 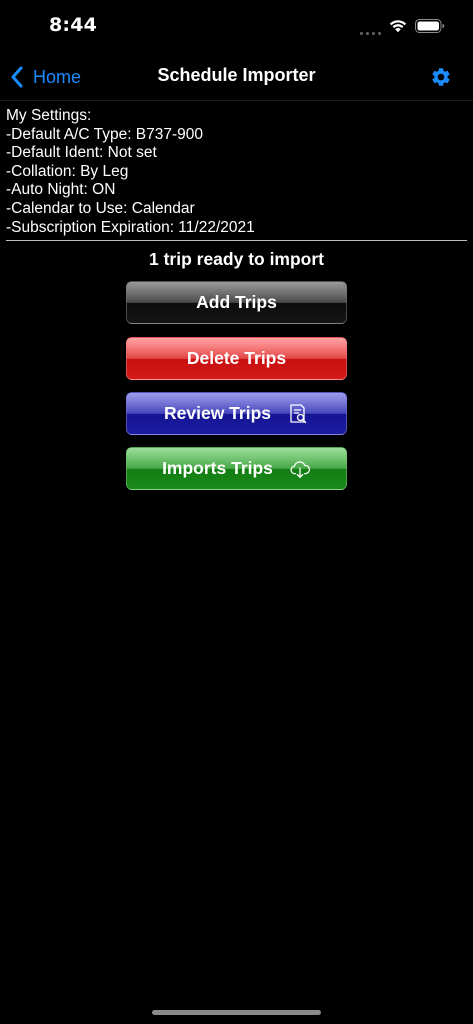 I want to click on navigation-bar: Home Schedule Importer, so click(x=236, y=77).